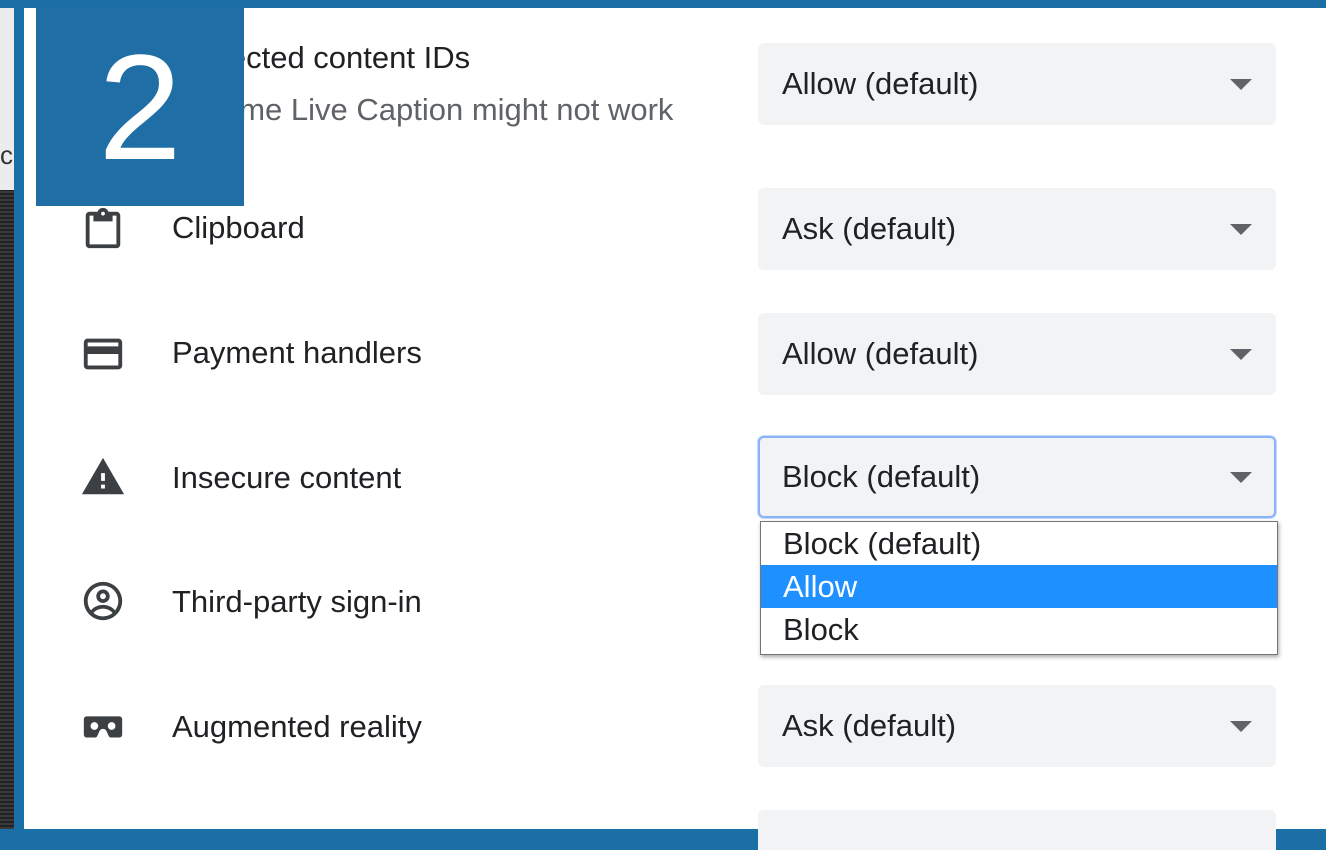  I want to click on step-number-badge: 2, so click(140, 107).